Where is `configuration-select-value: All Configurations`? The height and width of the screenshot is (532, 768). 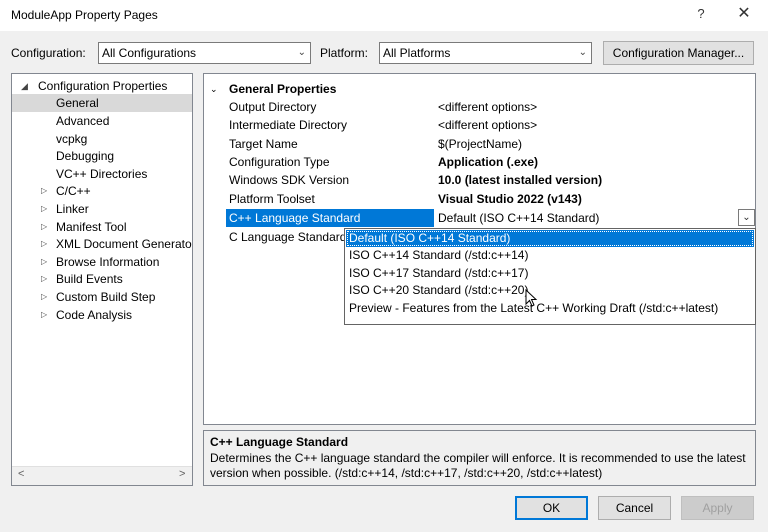
configuration-select-value: All Configurations is located at coordinates (149, 53).